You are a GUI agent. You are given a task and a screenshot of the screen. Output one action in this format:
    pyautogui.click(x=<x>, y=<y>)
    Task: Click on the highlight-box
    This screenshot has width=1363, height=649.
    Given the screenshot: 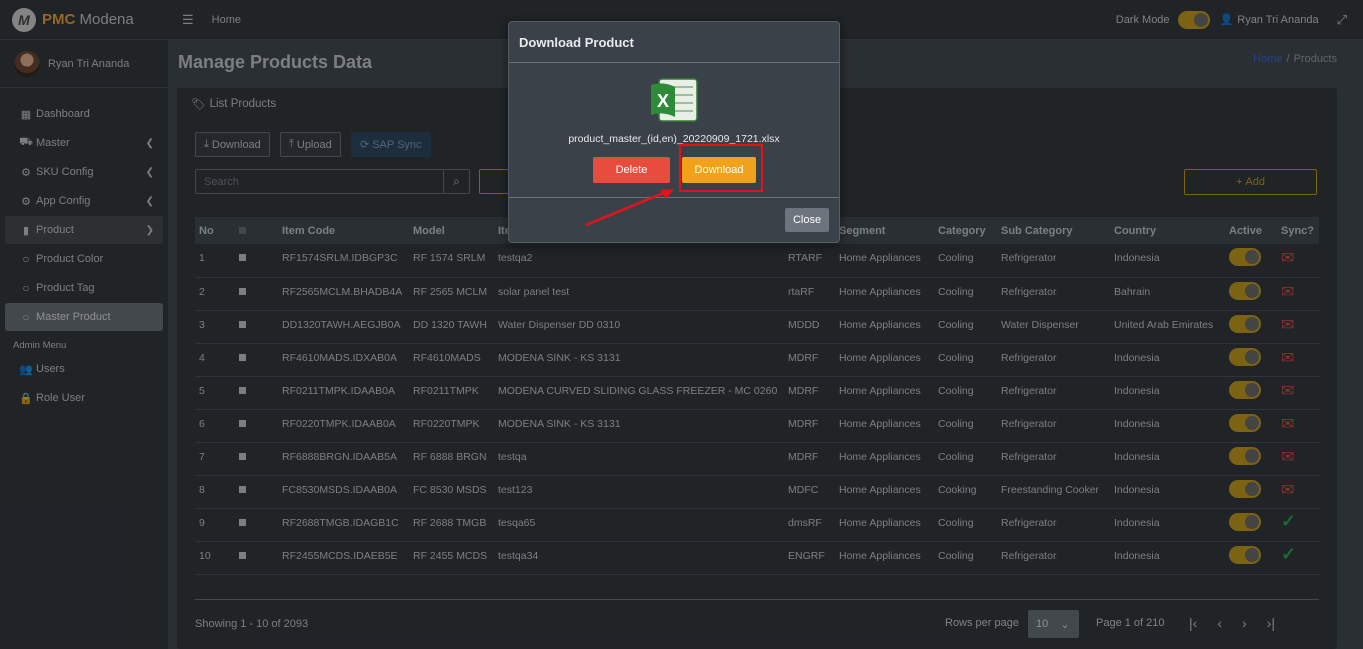 What is the action you would take?
    pyautogui.click(x=721, y=168)
    